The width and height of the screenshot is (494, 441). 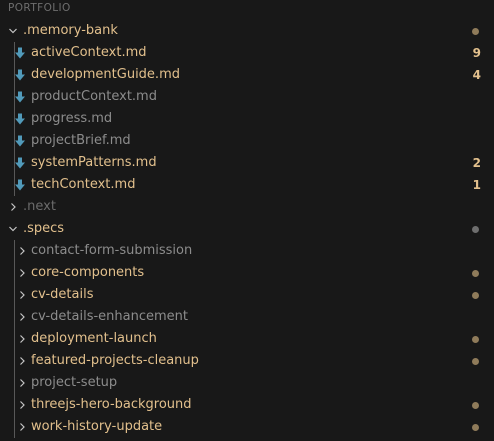 I want to click on file-techcontext-md: techContext.md 1, so click(x=247, y=185).